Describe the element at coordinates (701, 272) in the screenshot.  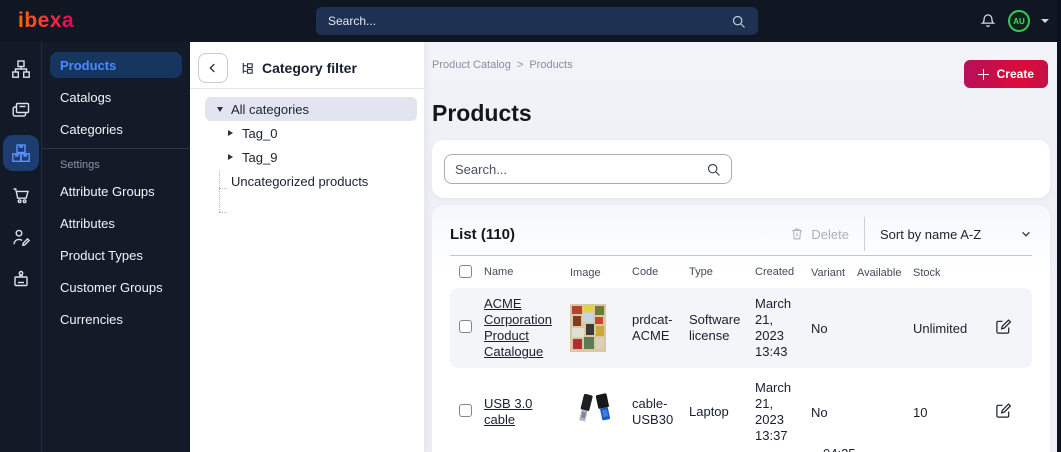
I see `column-header-type: Type` at that location.